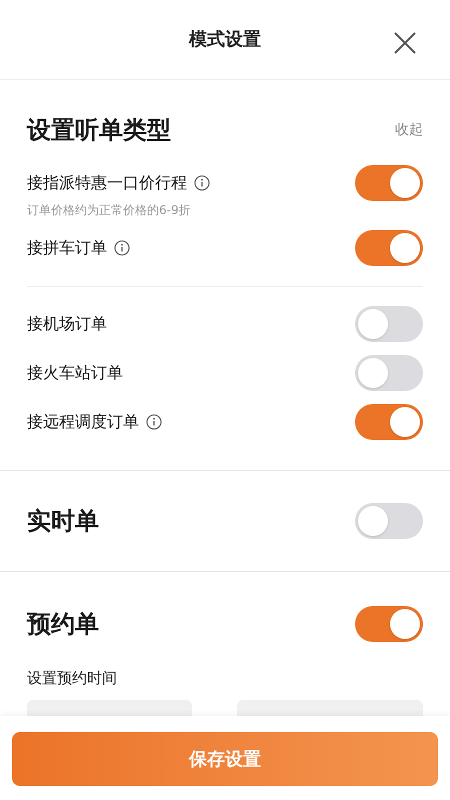 The width and height of the screenshot is (450, 800). What do you see at coordinates (83, 421) in the screenshot?
I see `option-label: 接远程调度订单` at bounding box center [83, 421].